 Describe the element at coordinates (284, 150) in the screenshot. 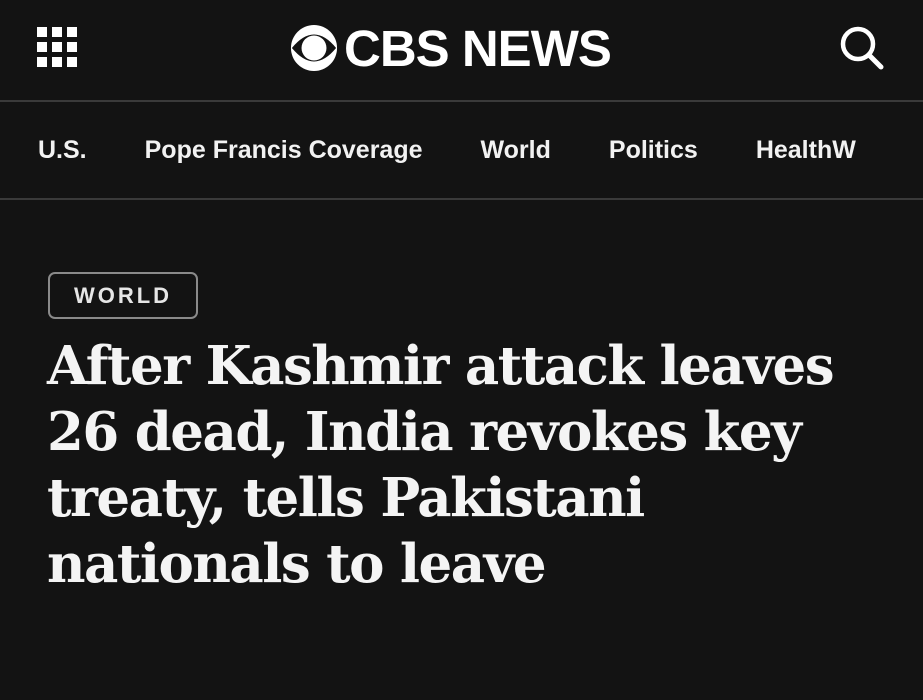

I see `nav-item-pope-francis-coverage: Pope Francis Coverage` at that location.